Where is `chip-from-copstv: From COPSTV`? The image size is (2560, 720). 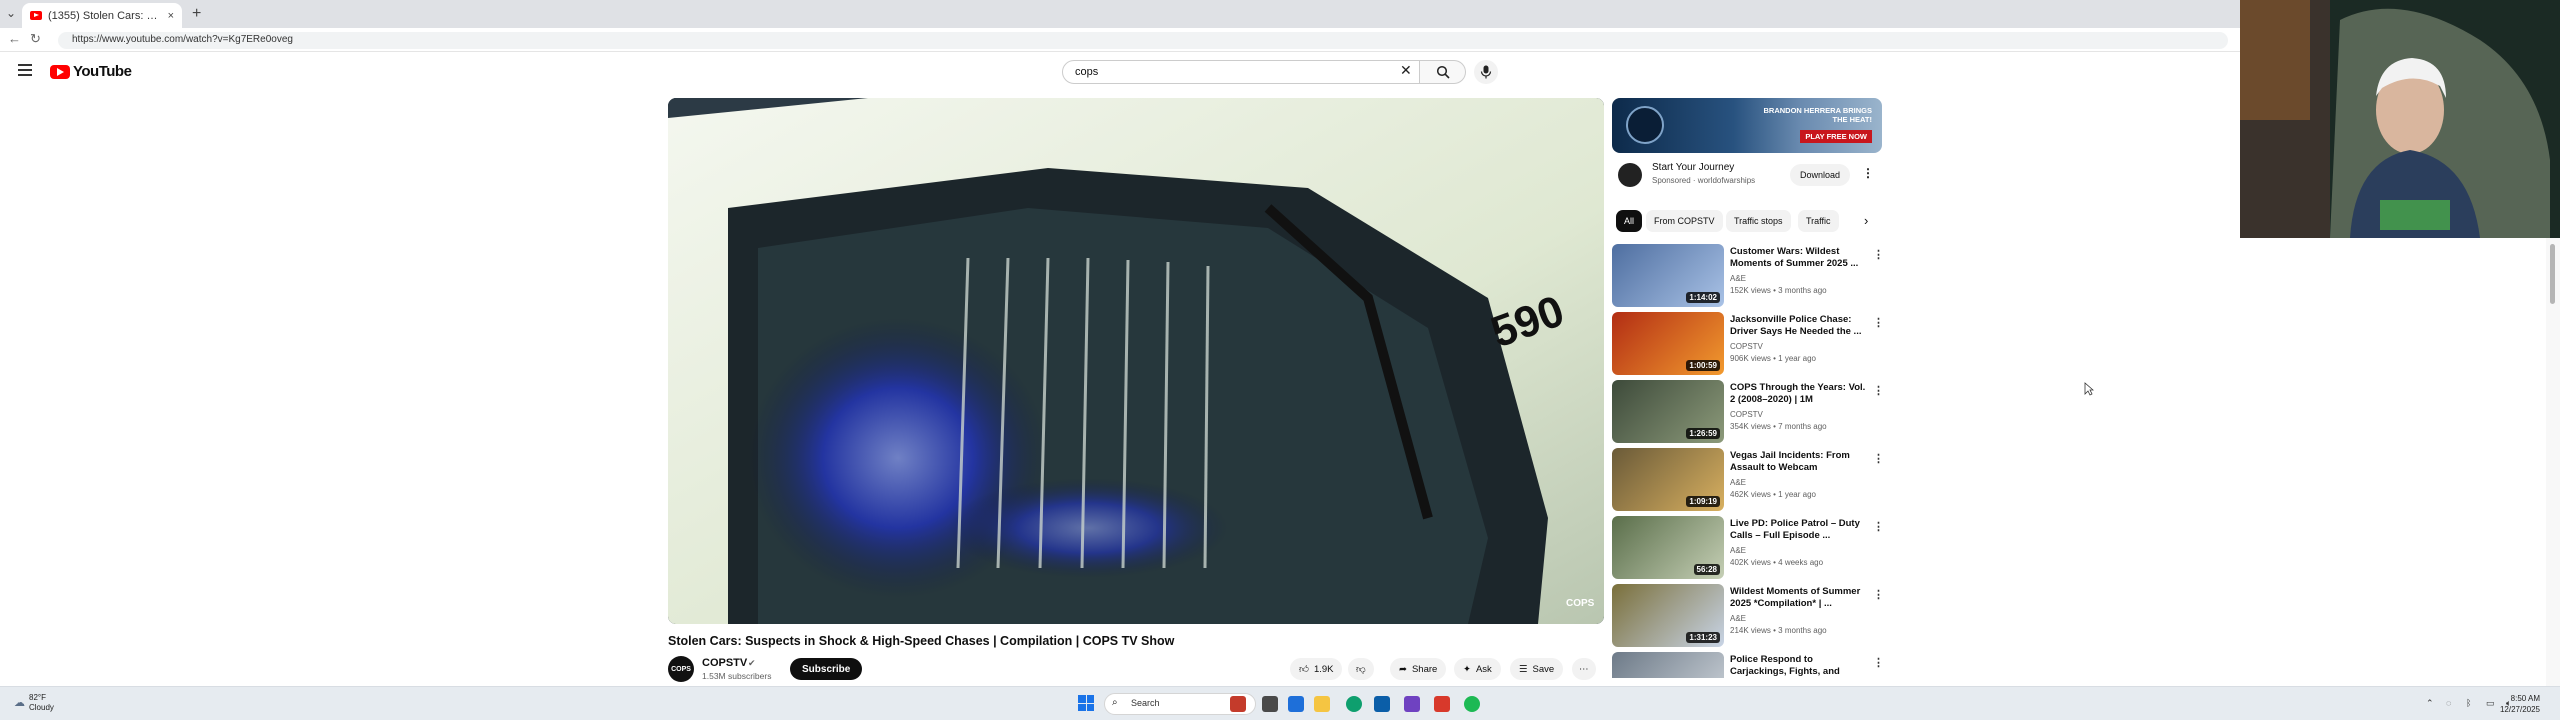 chip-from-copstv: From COPSTV is located at coordinates (1684, 221).